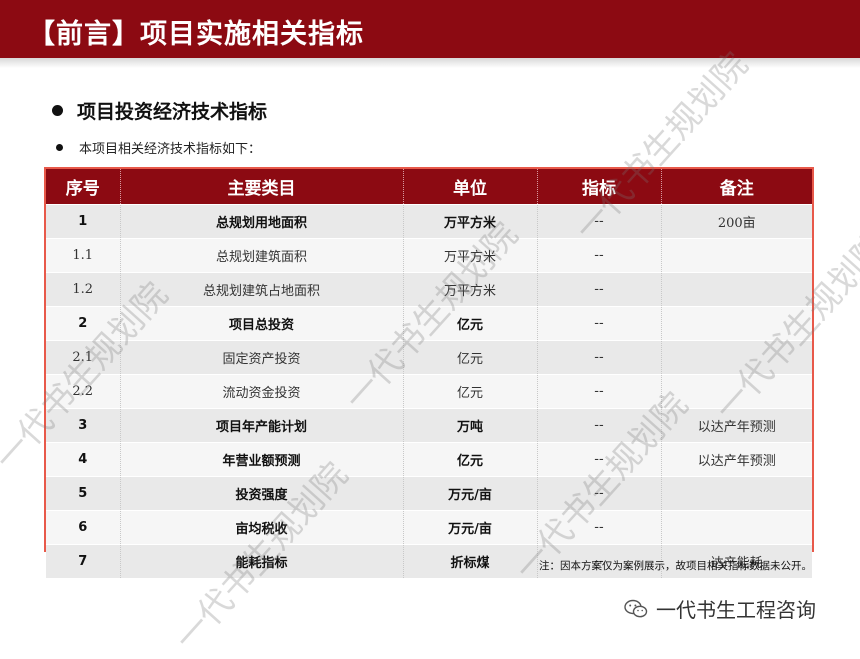  I want to click on table-row: 2 项目总投资 亿元 --, so click(429, 323).